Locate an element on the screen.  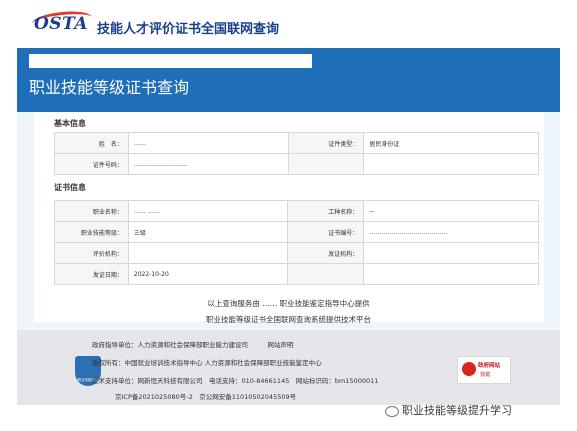
table-row: 发证日期： 2022-10-20 is located at coordinates (296, 274).